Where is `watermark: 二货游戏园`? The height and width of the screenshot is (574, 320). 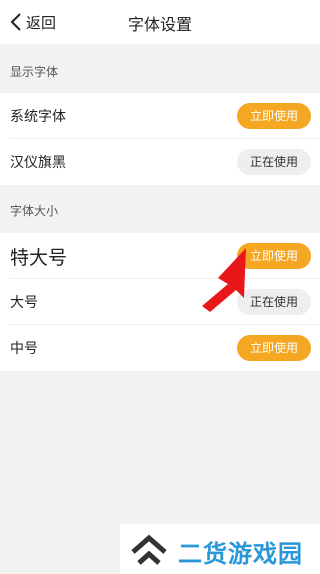 watermark: 二货游戏园 is located at coordinates (220, 549).